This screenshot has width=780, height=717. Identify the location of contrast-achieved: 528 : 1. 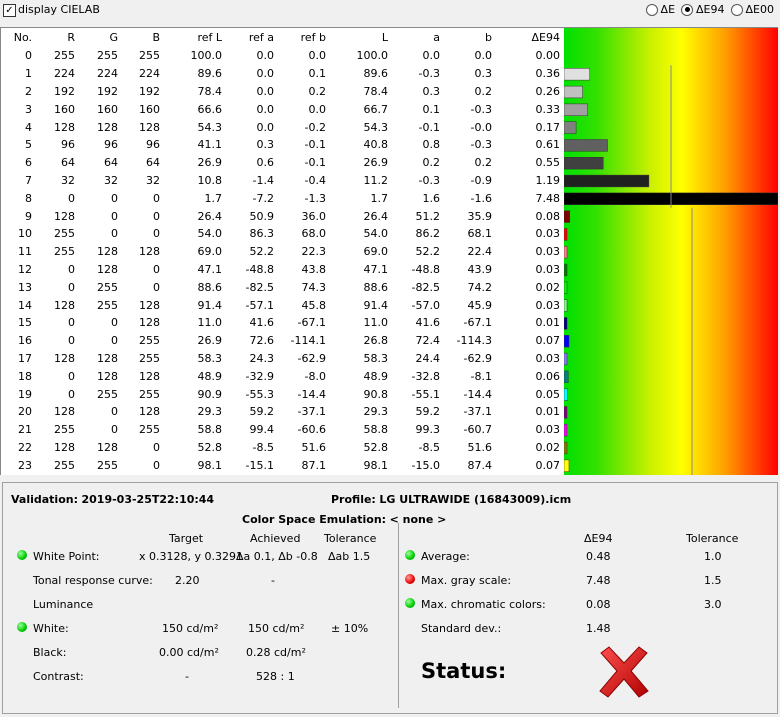
(275, 676).